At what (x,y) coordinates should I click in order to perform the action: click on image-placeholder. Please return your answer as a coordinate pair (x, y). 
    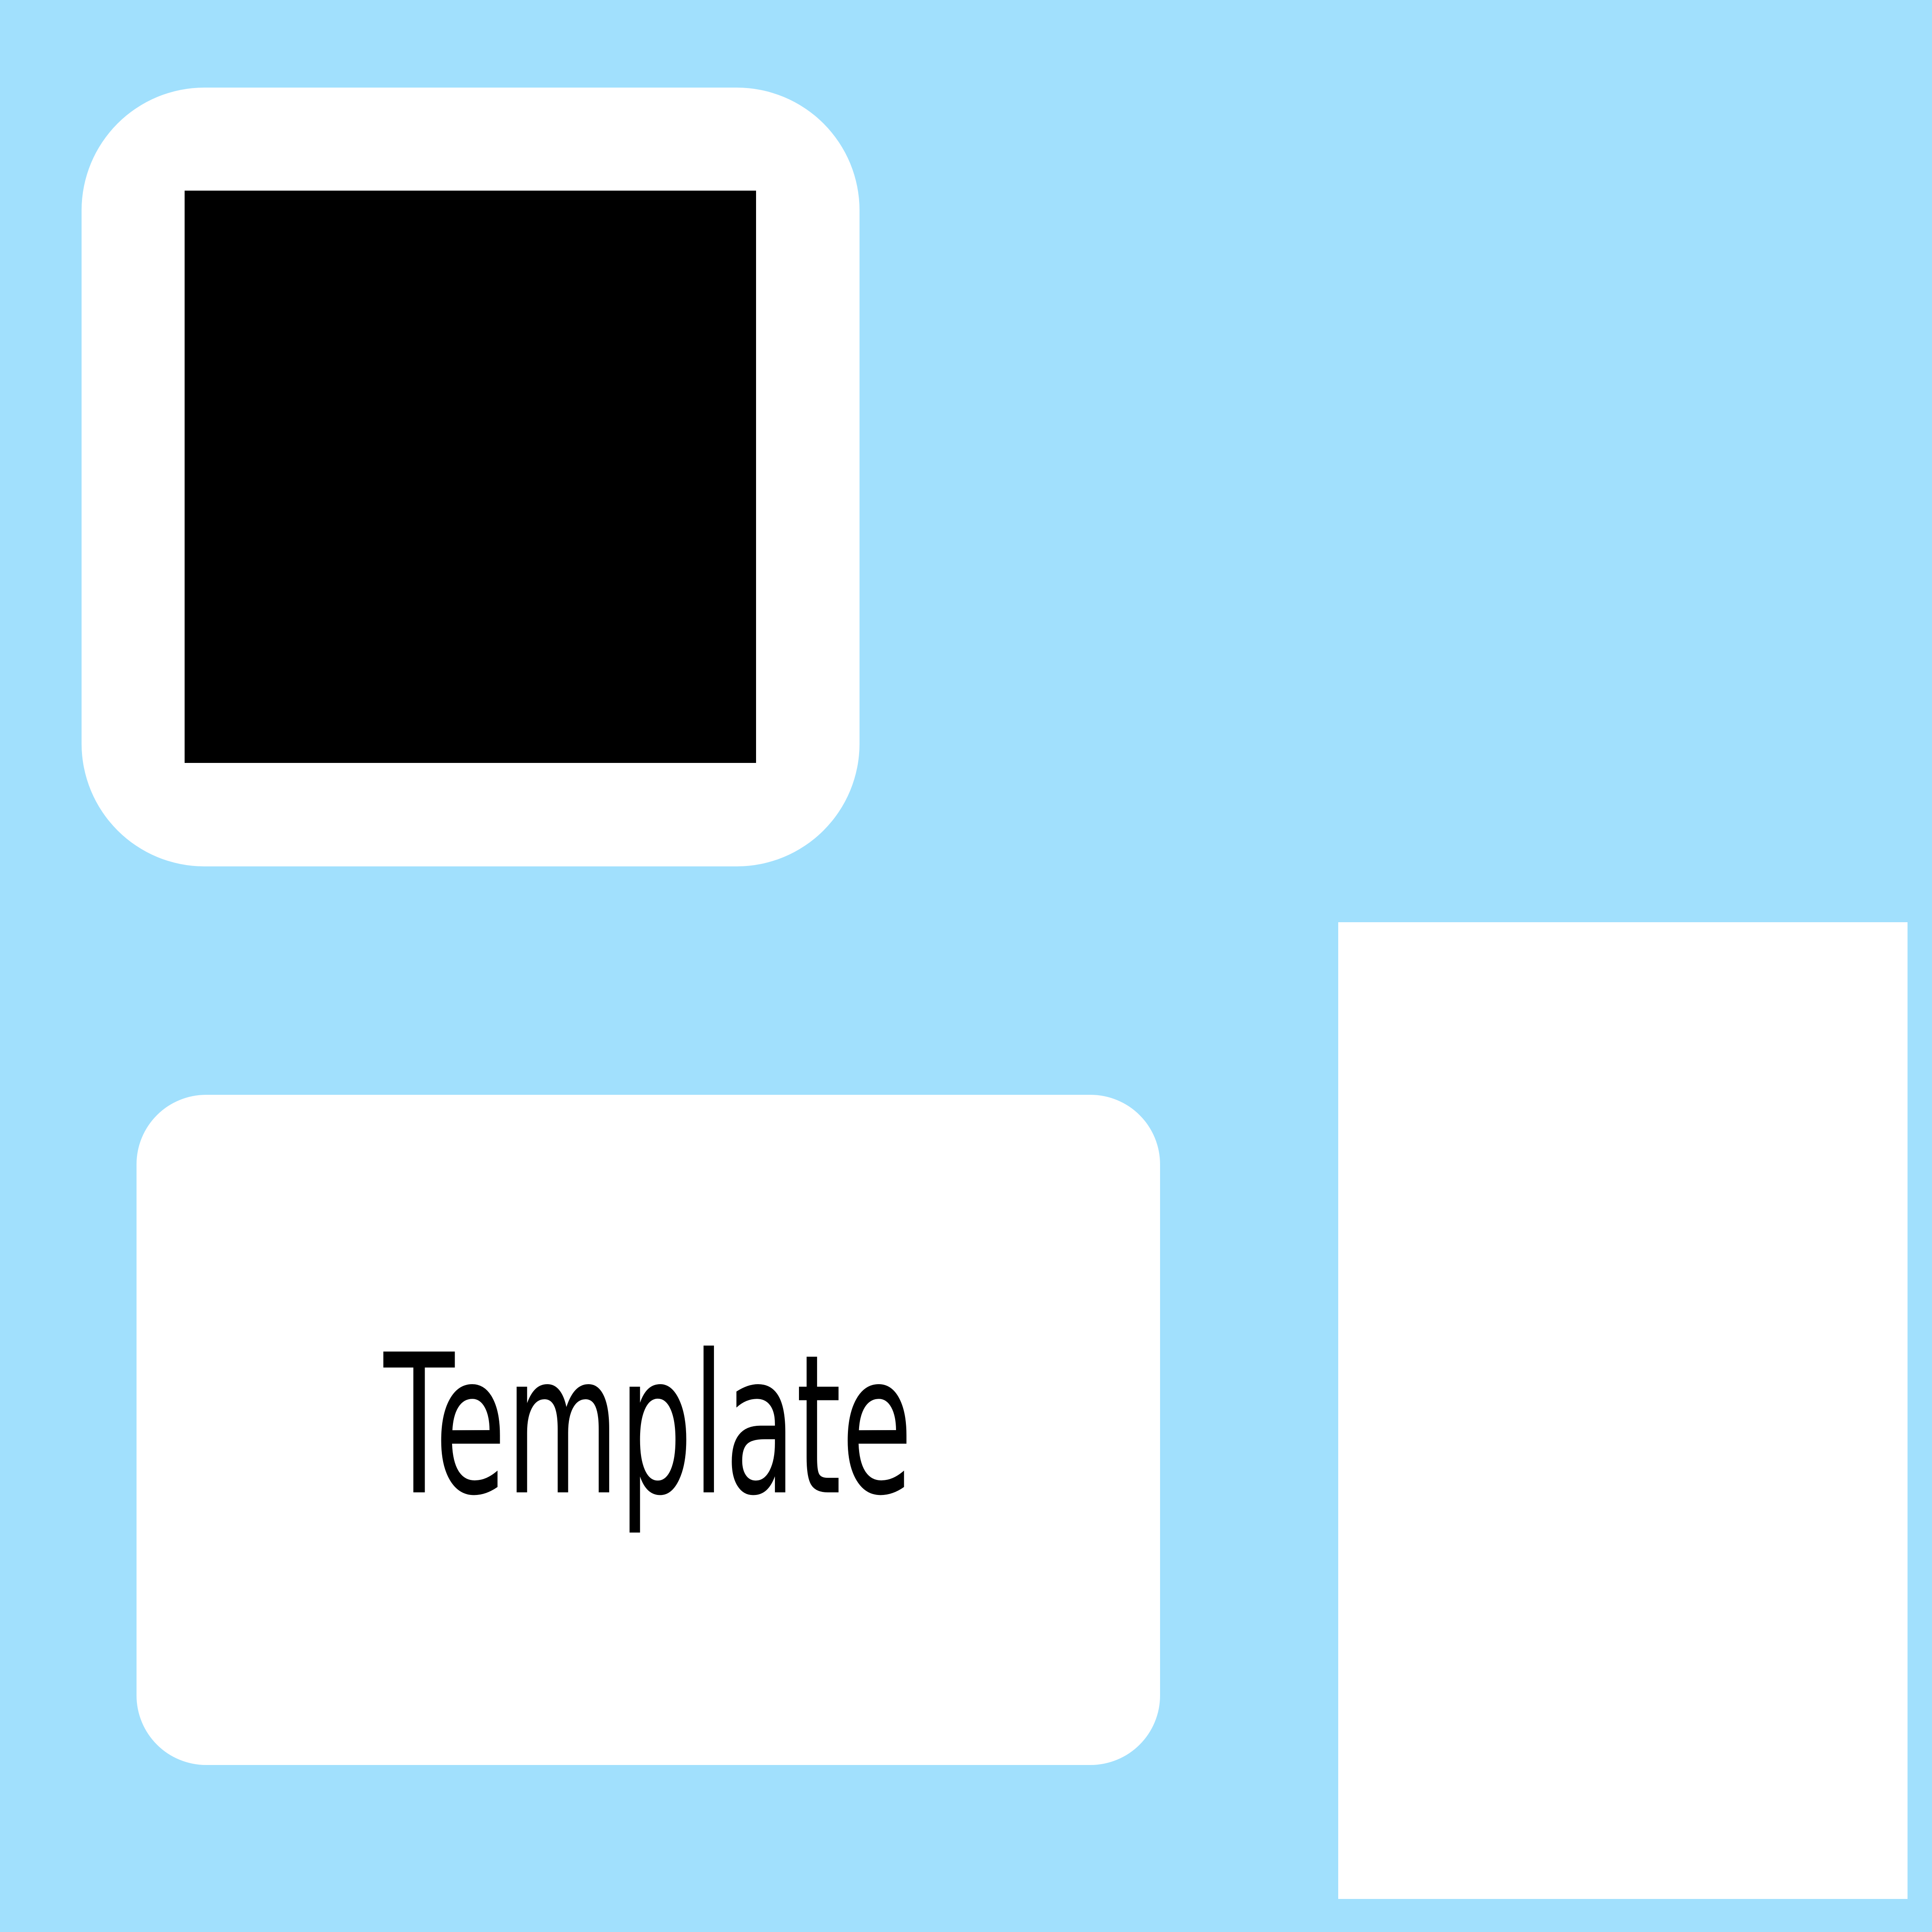
    Looking at the image, I should click on (470, 477).